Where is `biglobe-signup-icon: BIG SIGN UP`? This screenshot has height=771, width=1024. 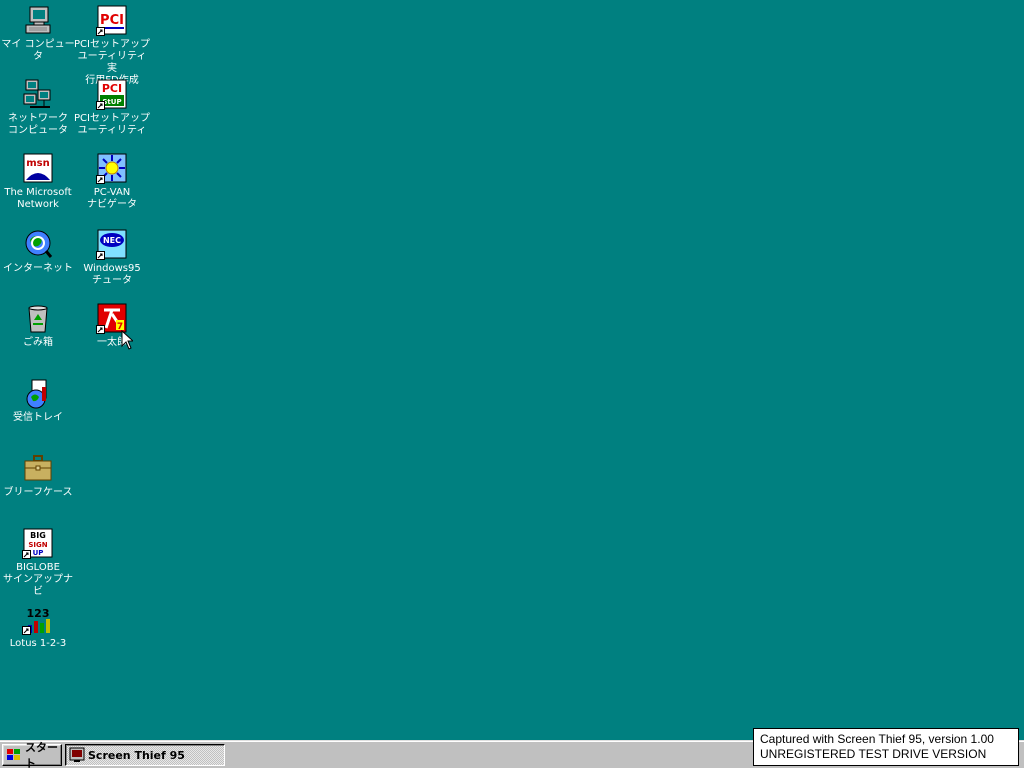
biglobe-signup-icon: BIG SIGN UP is located at coordinates (38, 543).